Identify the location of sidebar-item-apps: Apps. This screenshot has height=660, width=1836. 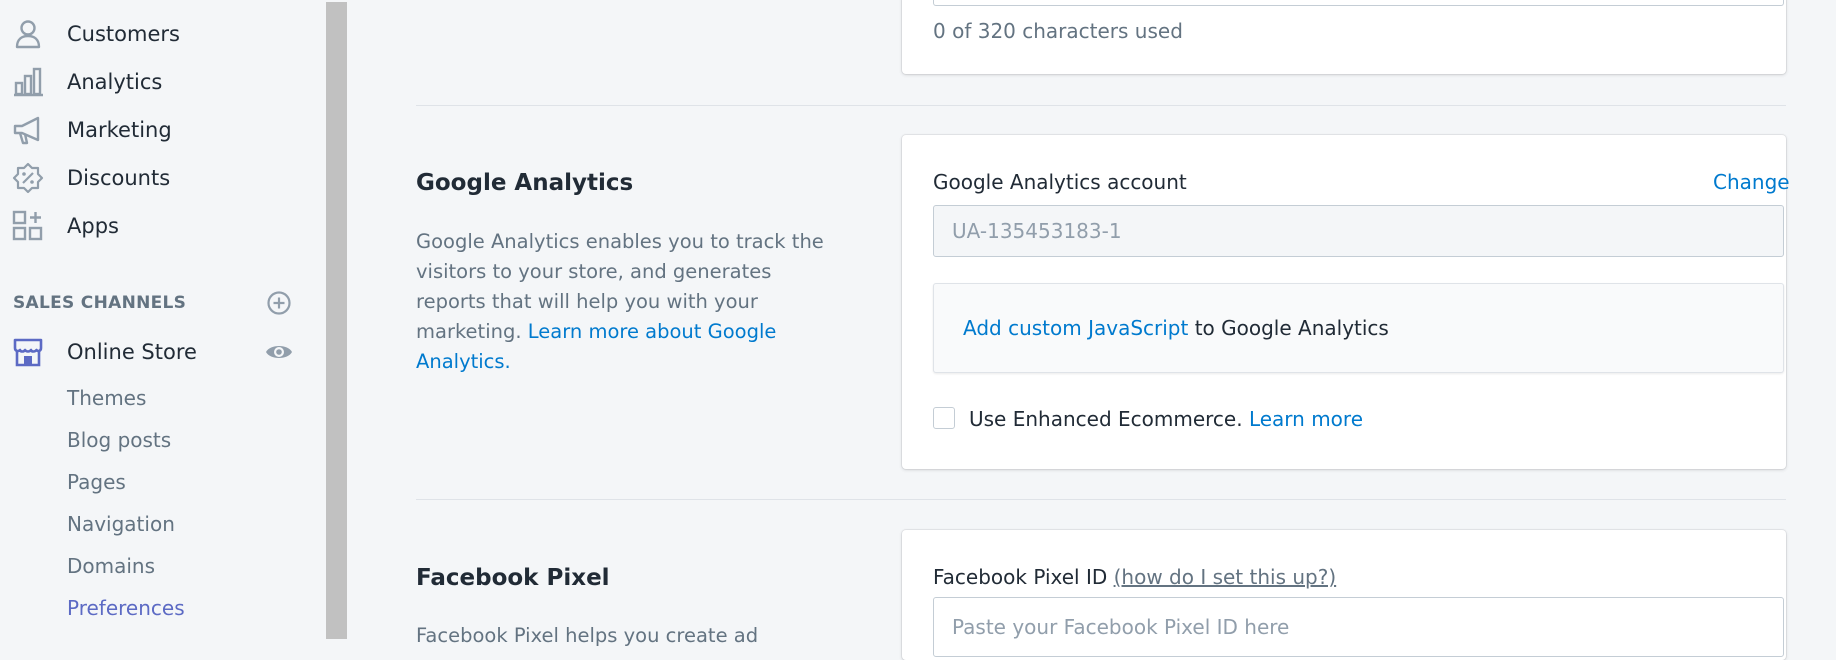
(160, 226).